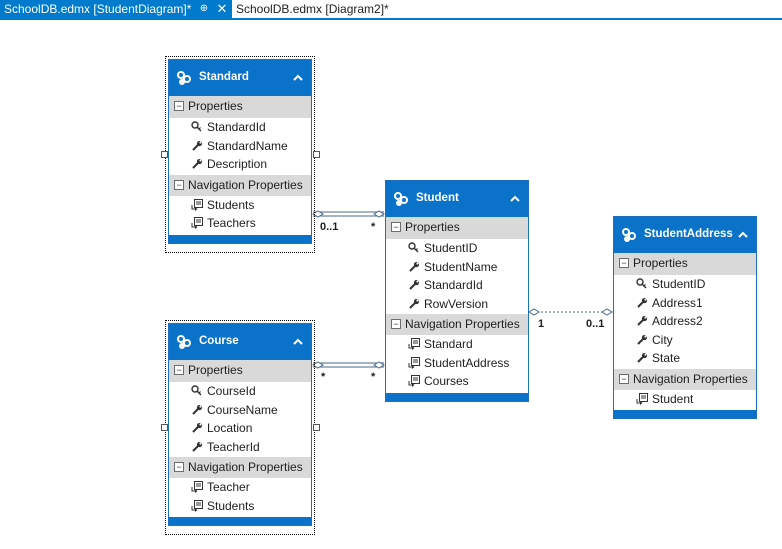 The image size is (782, 549). Describe the element at coordinates (240, 164) in the screenshot. I see `property-item: Description` at that location.